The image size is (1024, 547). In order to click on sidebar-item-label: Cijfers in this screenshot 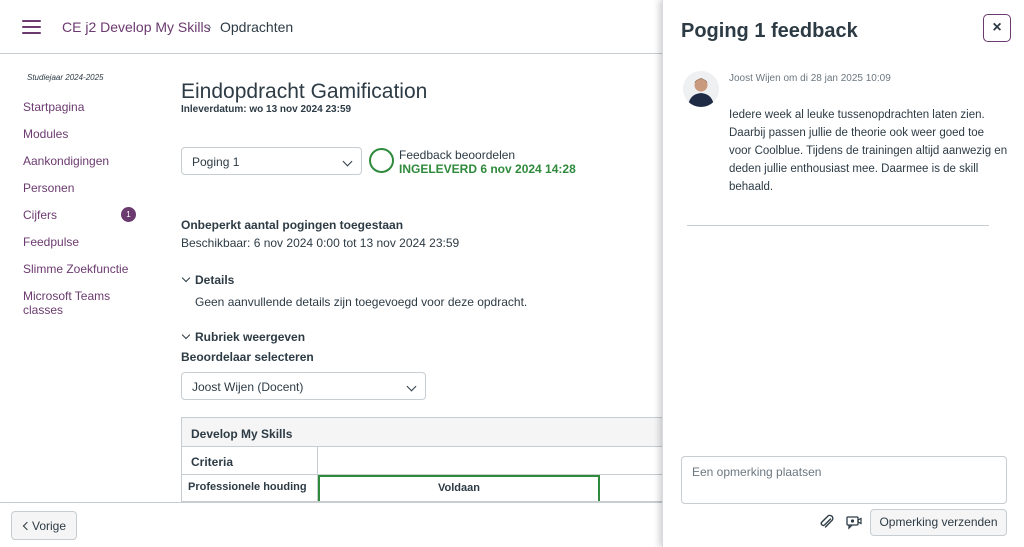, I will do `click(40, 215)`.